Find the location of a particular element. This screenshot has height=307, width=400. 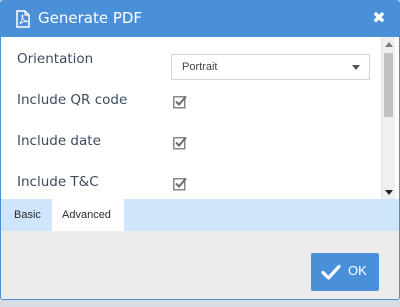

include-tc-row: Include T&C is located at coordinates (193, 181).